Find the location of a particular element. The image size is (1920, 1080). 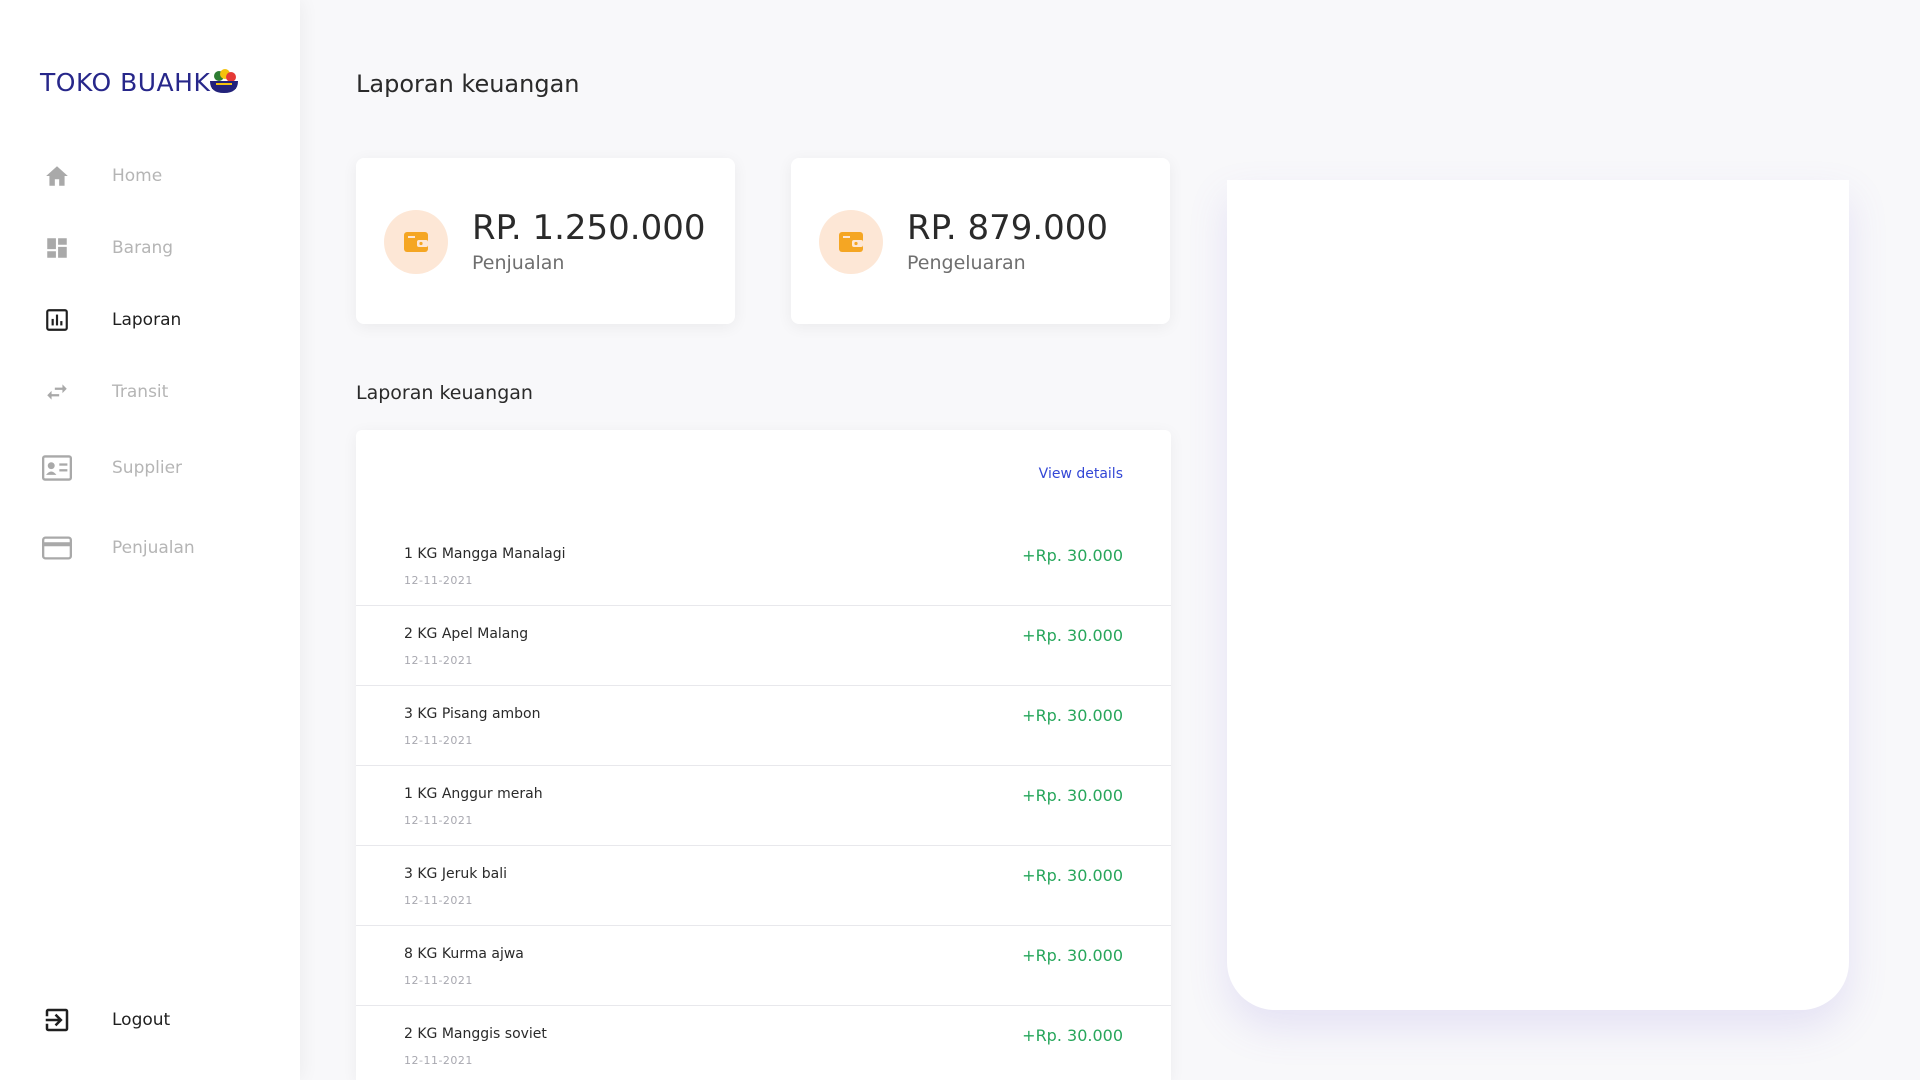

logout-button: Logout is located at coordinates (162, 1020).